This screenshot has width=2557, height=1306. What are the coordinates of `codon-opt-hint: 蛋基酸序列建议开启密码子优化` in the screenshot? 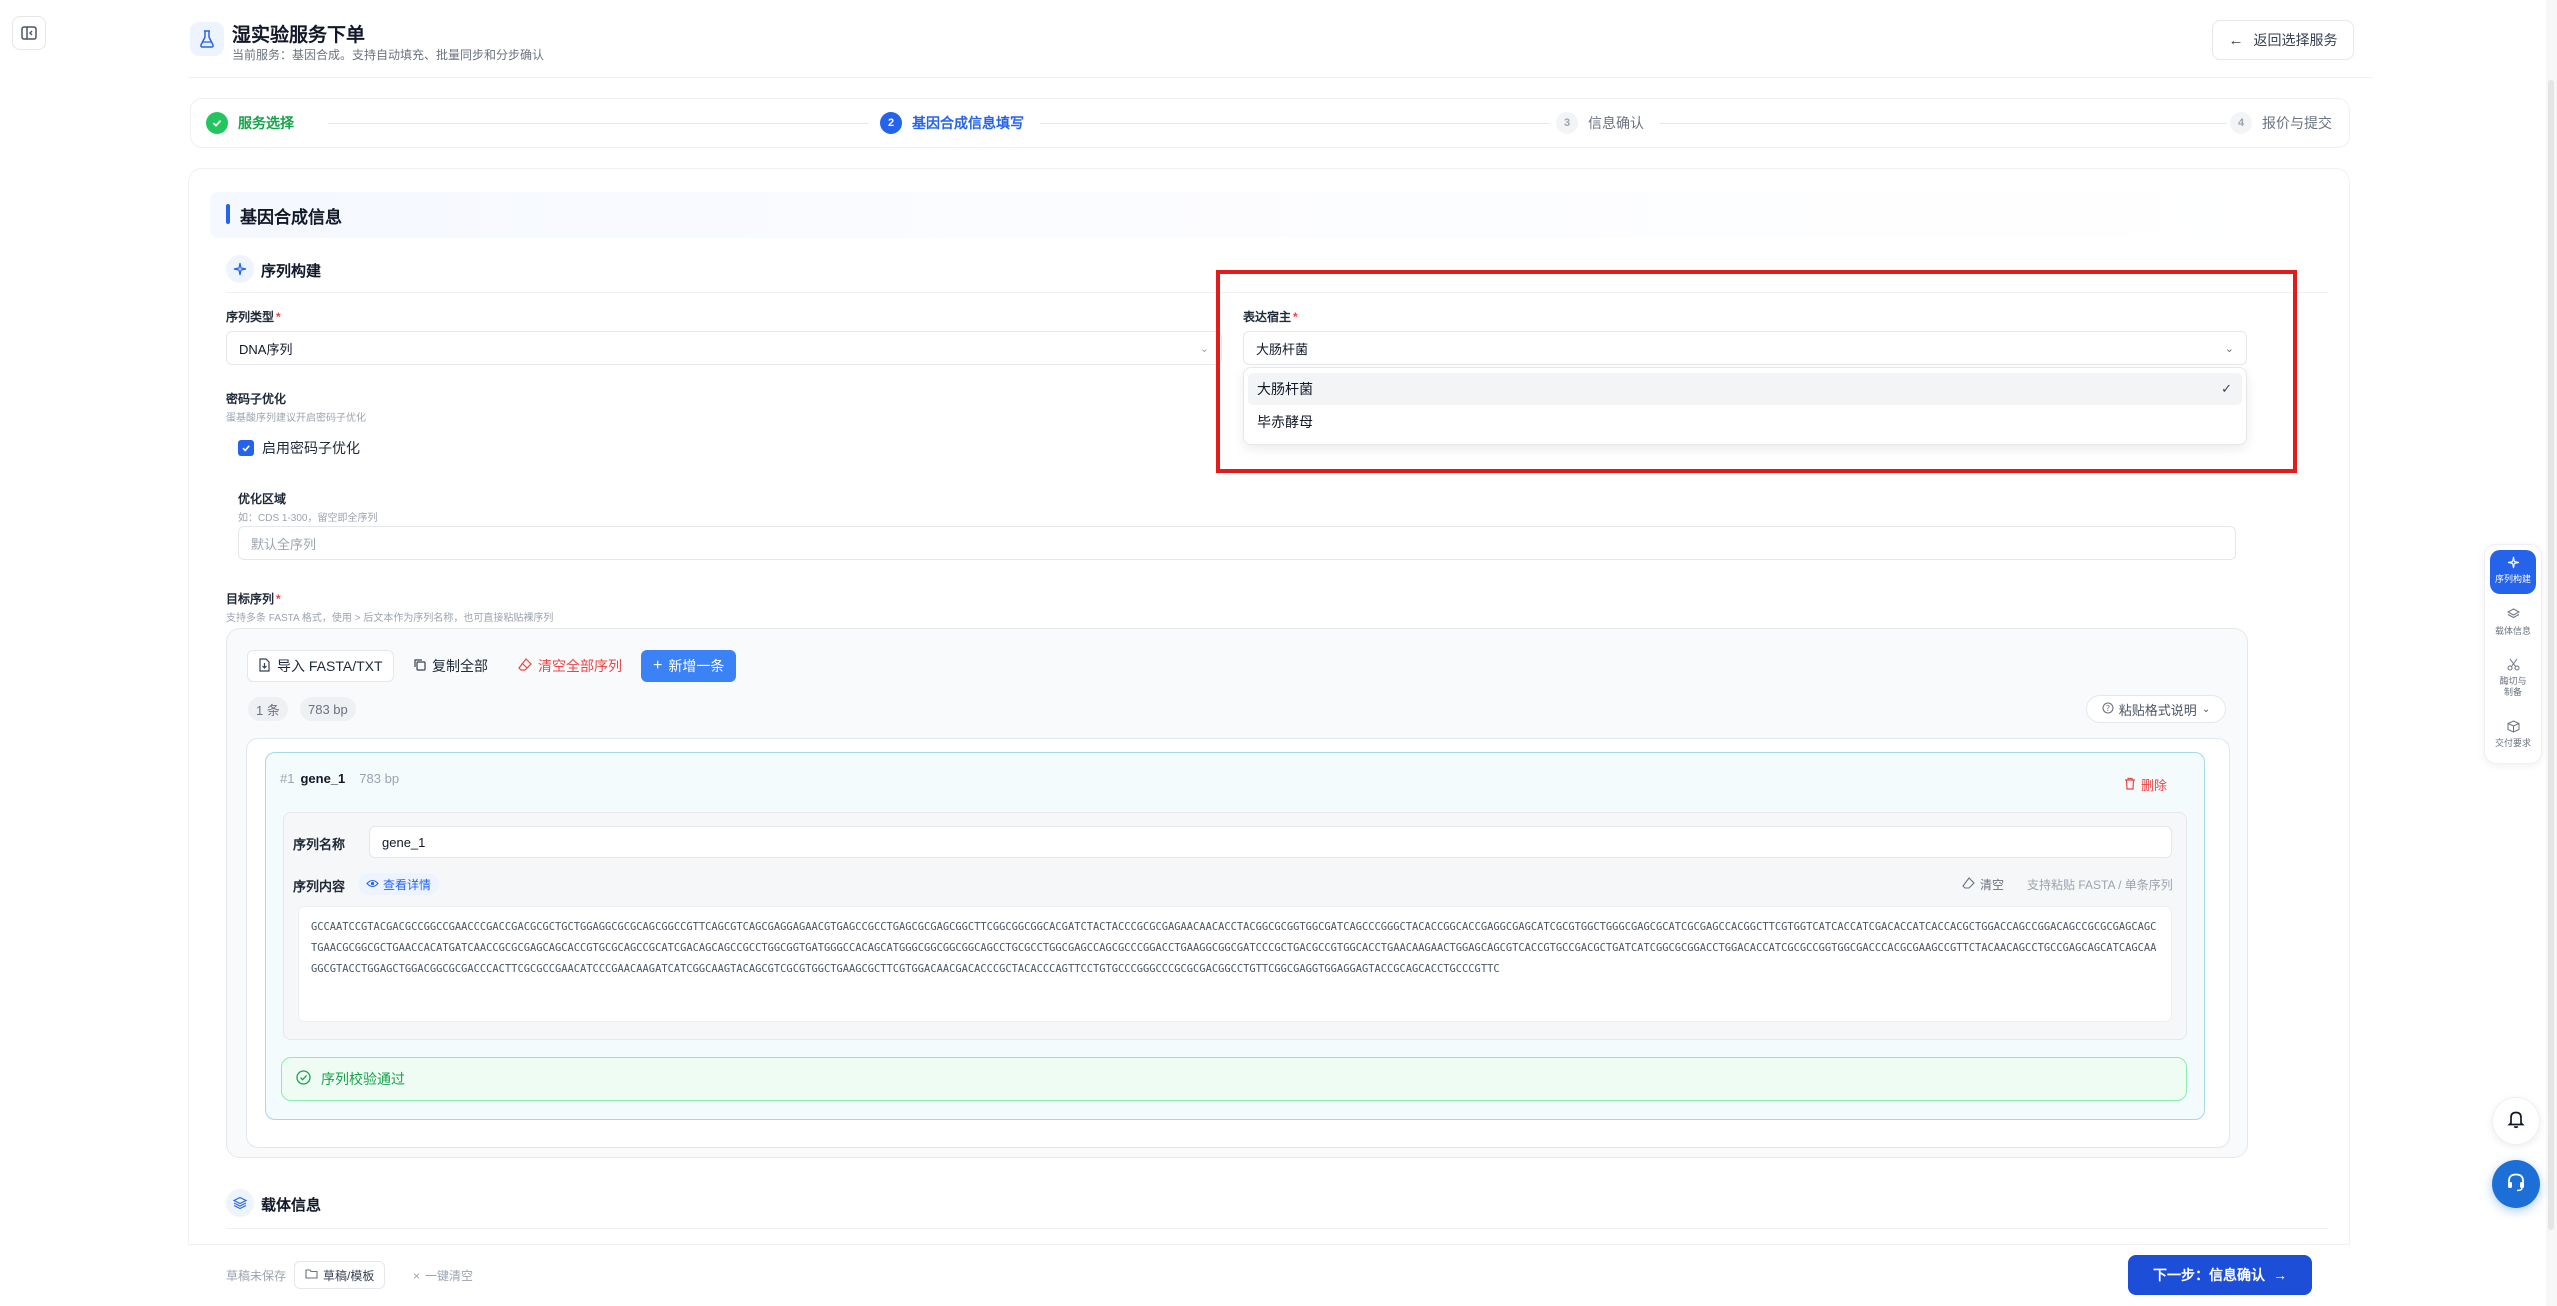 It's located at (296, 418).